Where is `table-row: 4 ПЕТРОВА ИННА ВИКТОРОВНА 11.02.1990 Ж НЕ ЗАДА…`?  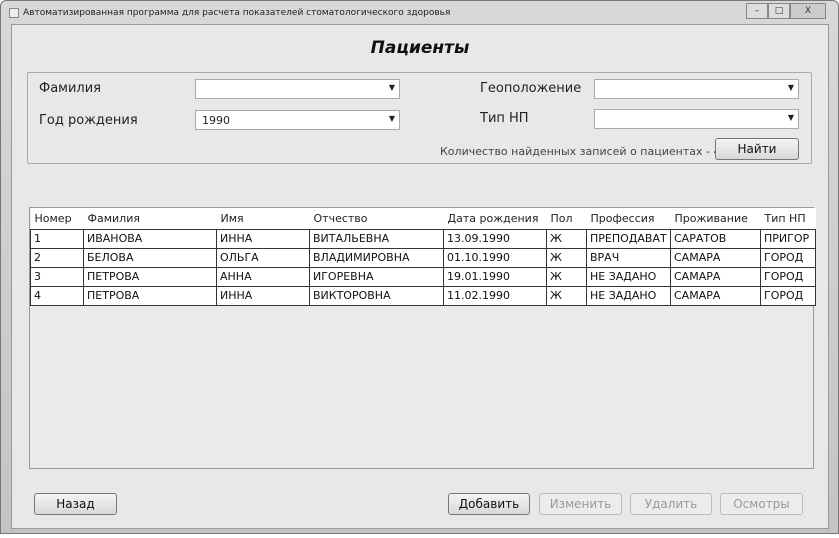
table-row: 4 ПЕТРОВА ИННА ВИКТОРОВНА 11.02.1990 Ж НЕ ЗАДА… is located at coordinates (423, 295).